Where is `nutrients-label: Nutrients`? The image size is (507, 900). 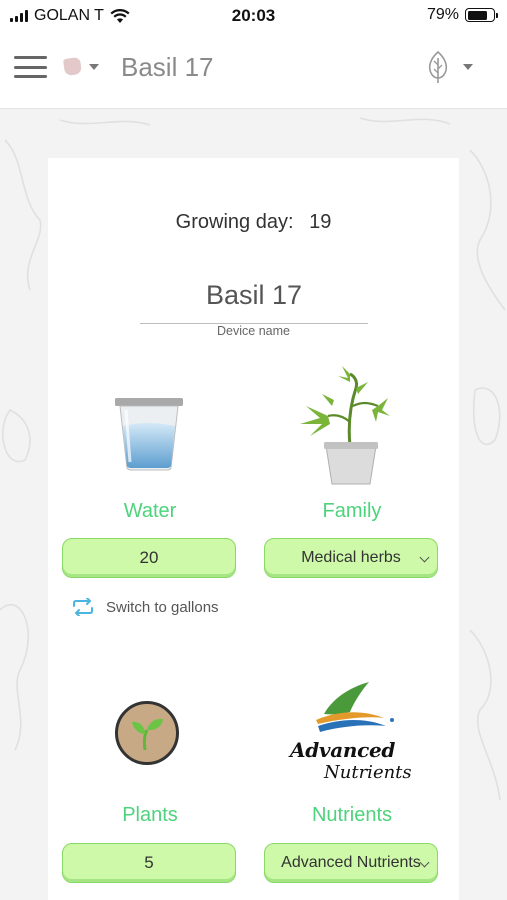 nutrients-label: Nutrients is located at coordinates (352, 815).